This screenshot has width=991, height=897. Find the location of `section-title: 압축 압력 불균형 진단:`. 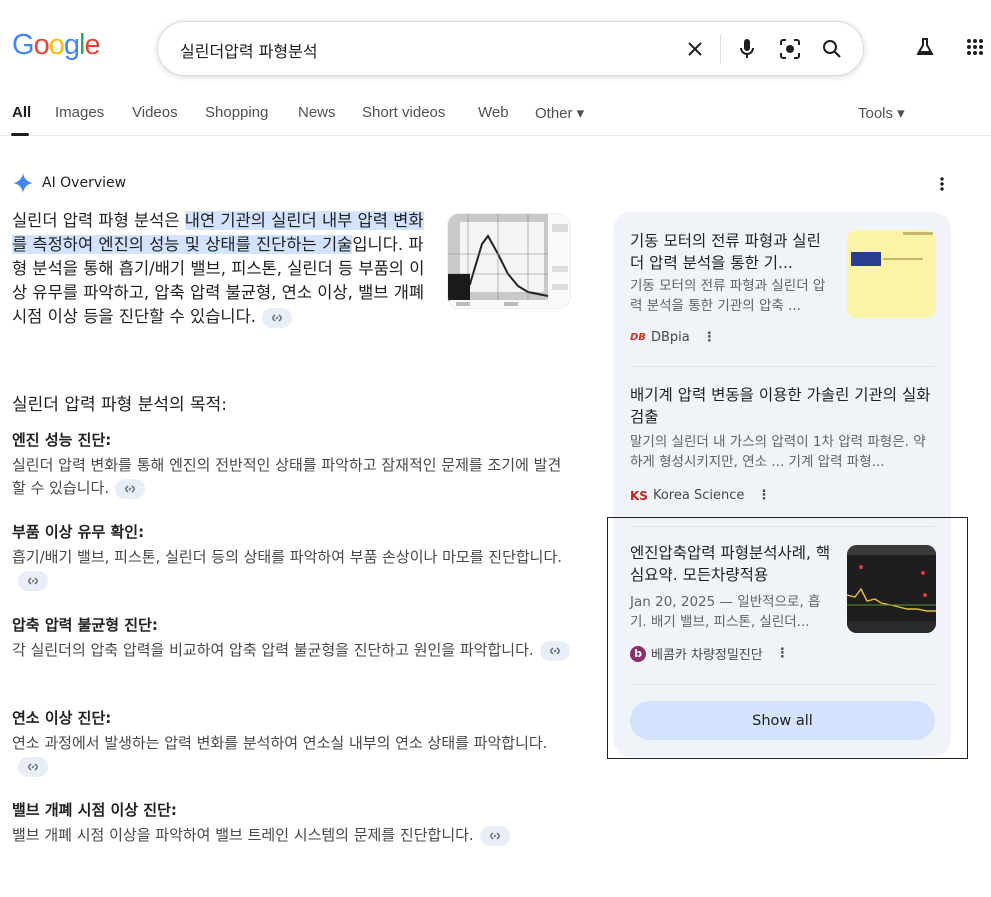

section-title: 압축 압력 불균형 진단: is located at coordinates (85, 625).